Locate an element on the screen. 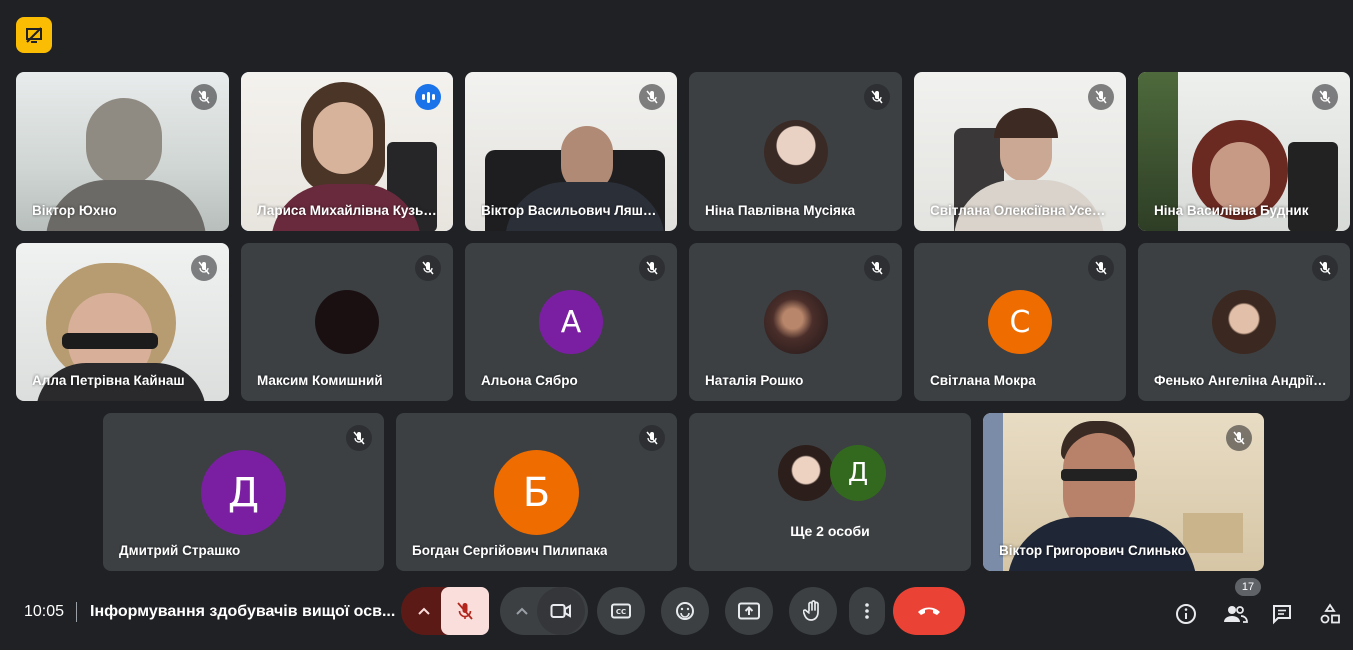 Image resolution: width=1353 pixels, height=650 pixels. presentation-off-icon is located at coordinates (34, 35).